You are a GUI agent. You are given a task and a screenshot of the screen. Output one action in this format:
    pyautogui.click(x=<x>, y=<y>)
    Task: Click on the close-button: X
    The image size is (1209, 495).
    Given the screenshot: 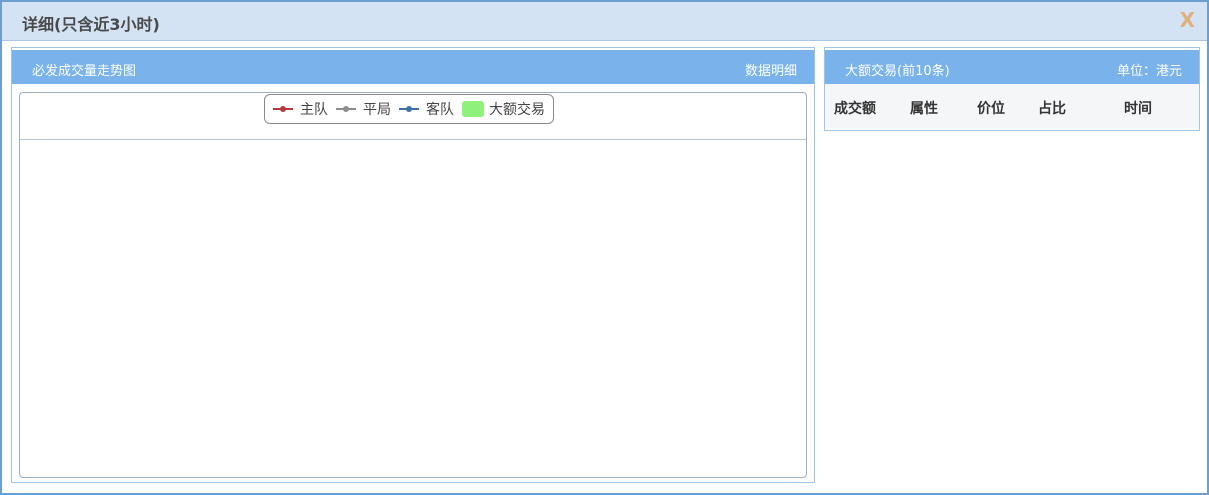 What is the action you would take?
    pyautogui.click(x=1187, y=20)
    